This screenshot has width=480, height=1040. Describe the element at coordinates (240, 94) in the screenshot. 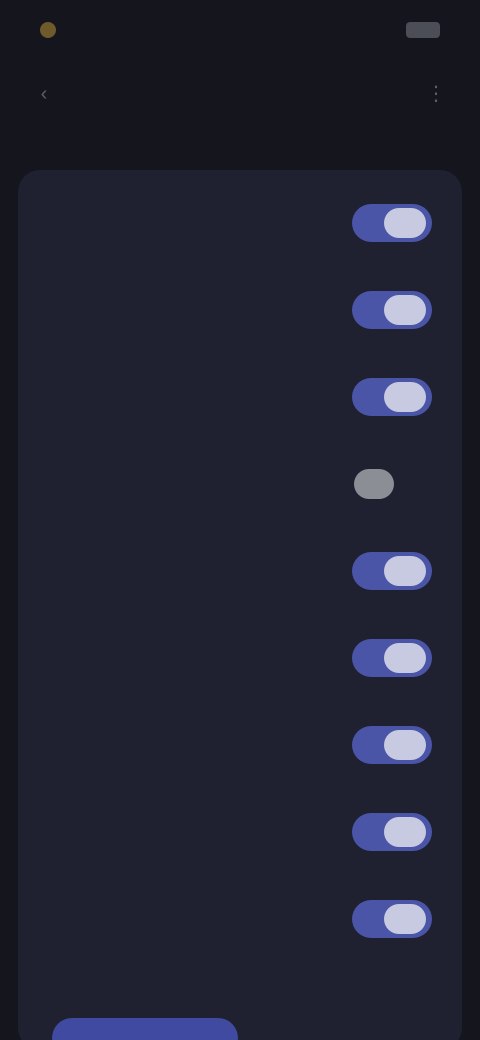

I see `top-nav: ‹ ⋮` at that location.